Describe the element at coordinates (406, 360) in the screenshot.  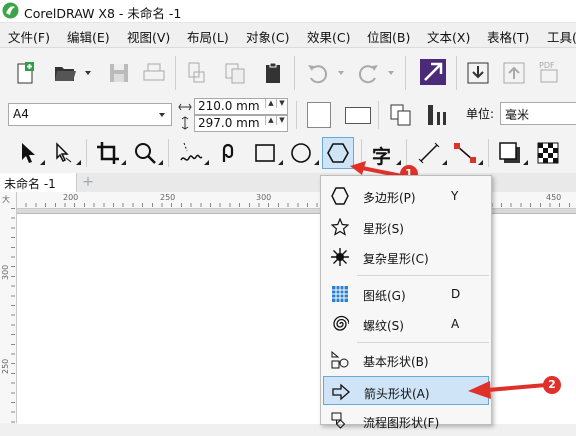
I see `flyout-item-basic-shapes: 基本形状(B)` at that location.